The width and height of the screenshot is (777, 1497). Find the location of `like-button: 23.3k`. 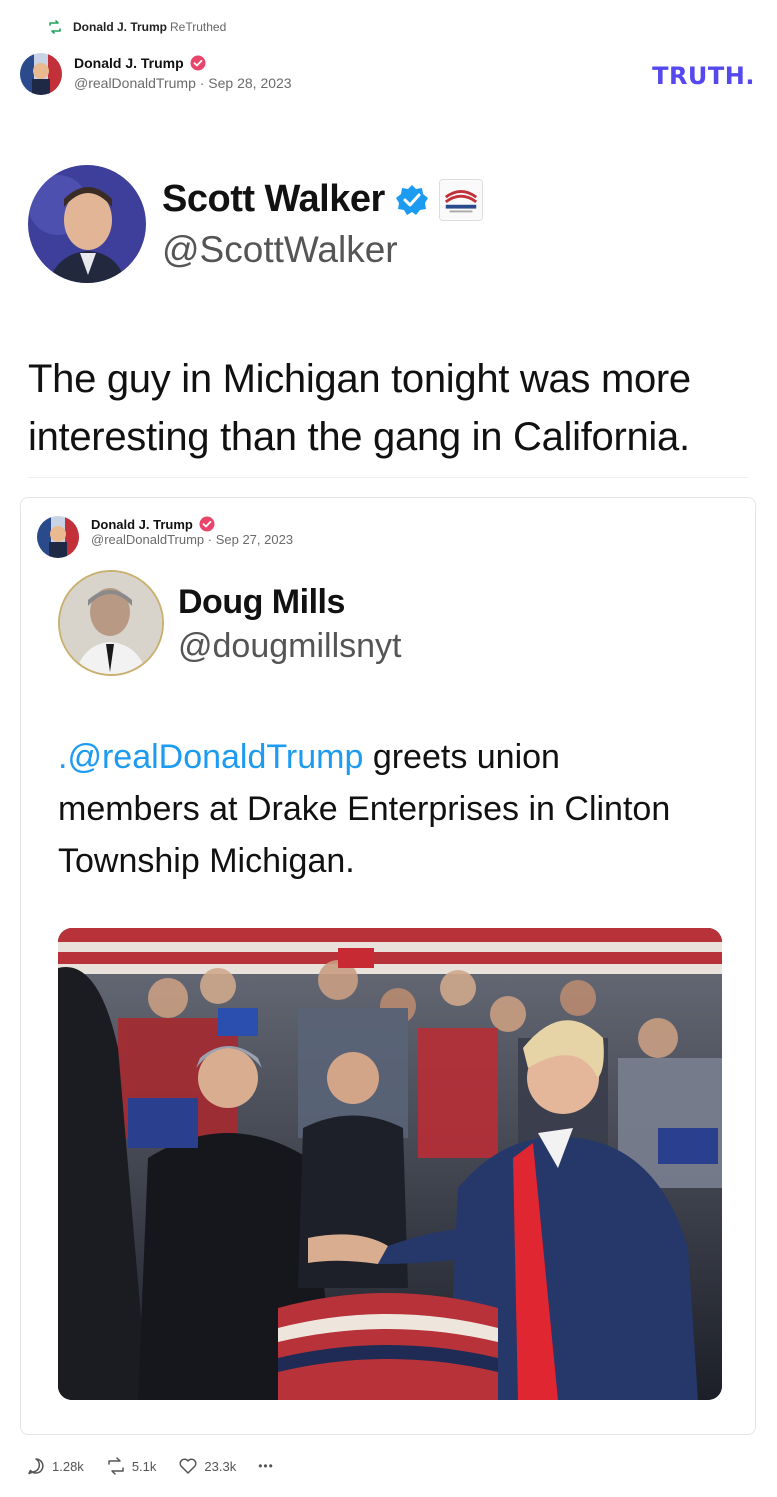

like-button: 23.3k is located at coordinates (207, 1466).